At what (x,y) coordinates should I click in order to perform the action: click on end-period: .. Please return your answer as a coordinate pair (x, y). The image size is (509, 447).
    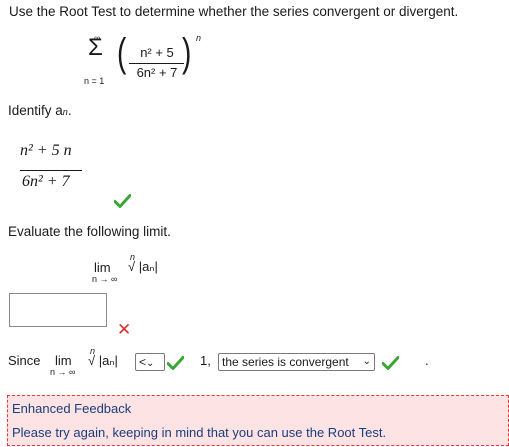
    Looking at the image, I should click on (427, 360).